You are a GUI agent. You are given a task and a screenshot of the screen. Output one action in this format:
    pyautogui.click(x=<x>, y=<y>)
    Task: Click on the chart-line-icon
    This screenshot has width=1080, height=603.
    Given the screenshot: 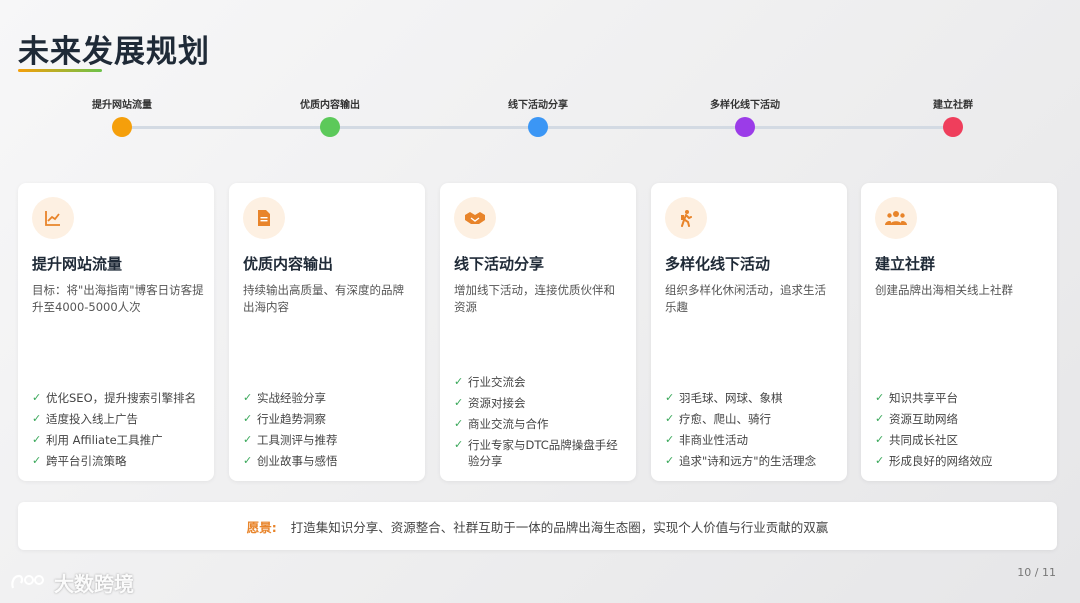 What is the action you would take?
    pyautogui.click(x=53, y=218)
    